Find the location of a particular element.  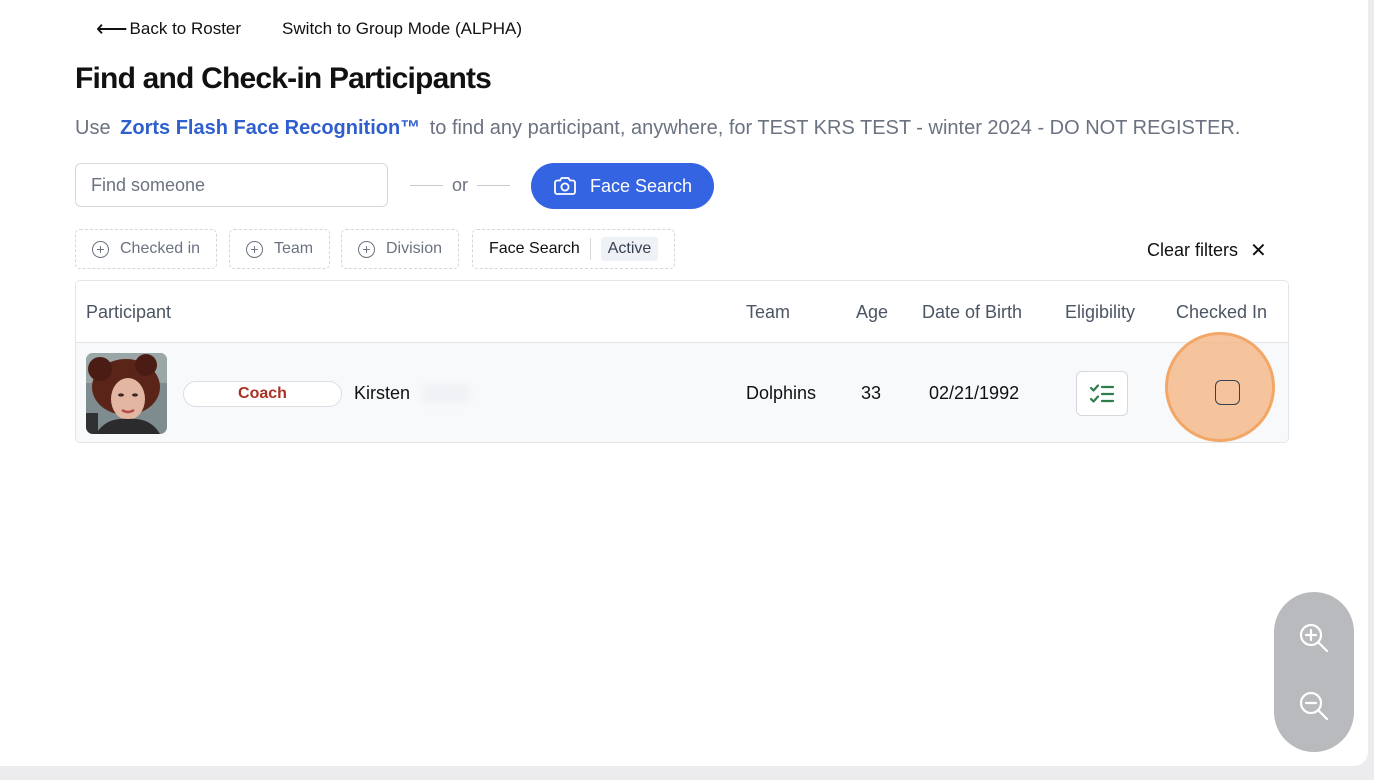

dob-cell: 02/21/1992 is located at coordinates (974, 393).